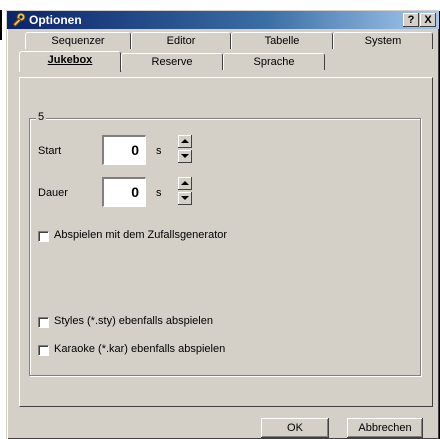 The image size is (440, 439). What do you see at coordinates (55, 20) in the screenshot?
I see `window-title: Optionen` at bounding box center [55, 20].